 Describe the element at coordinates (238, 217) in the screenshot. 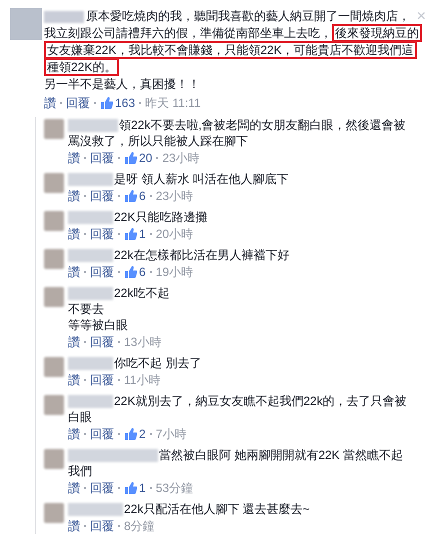

I see `reply-text: 22K只能吃路邊攤` at that location.